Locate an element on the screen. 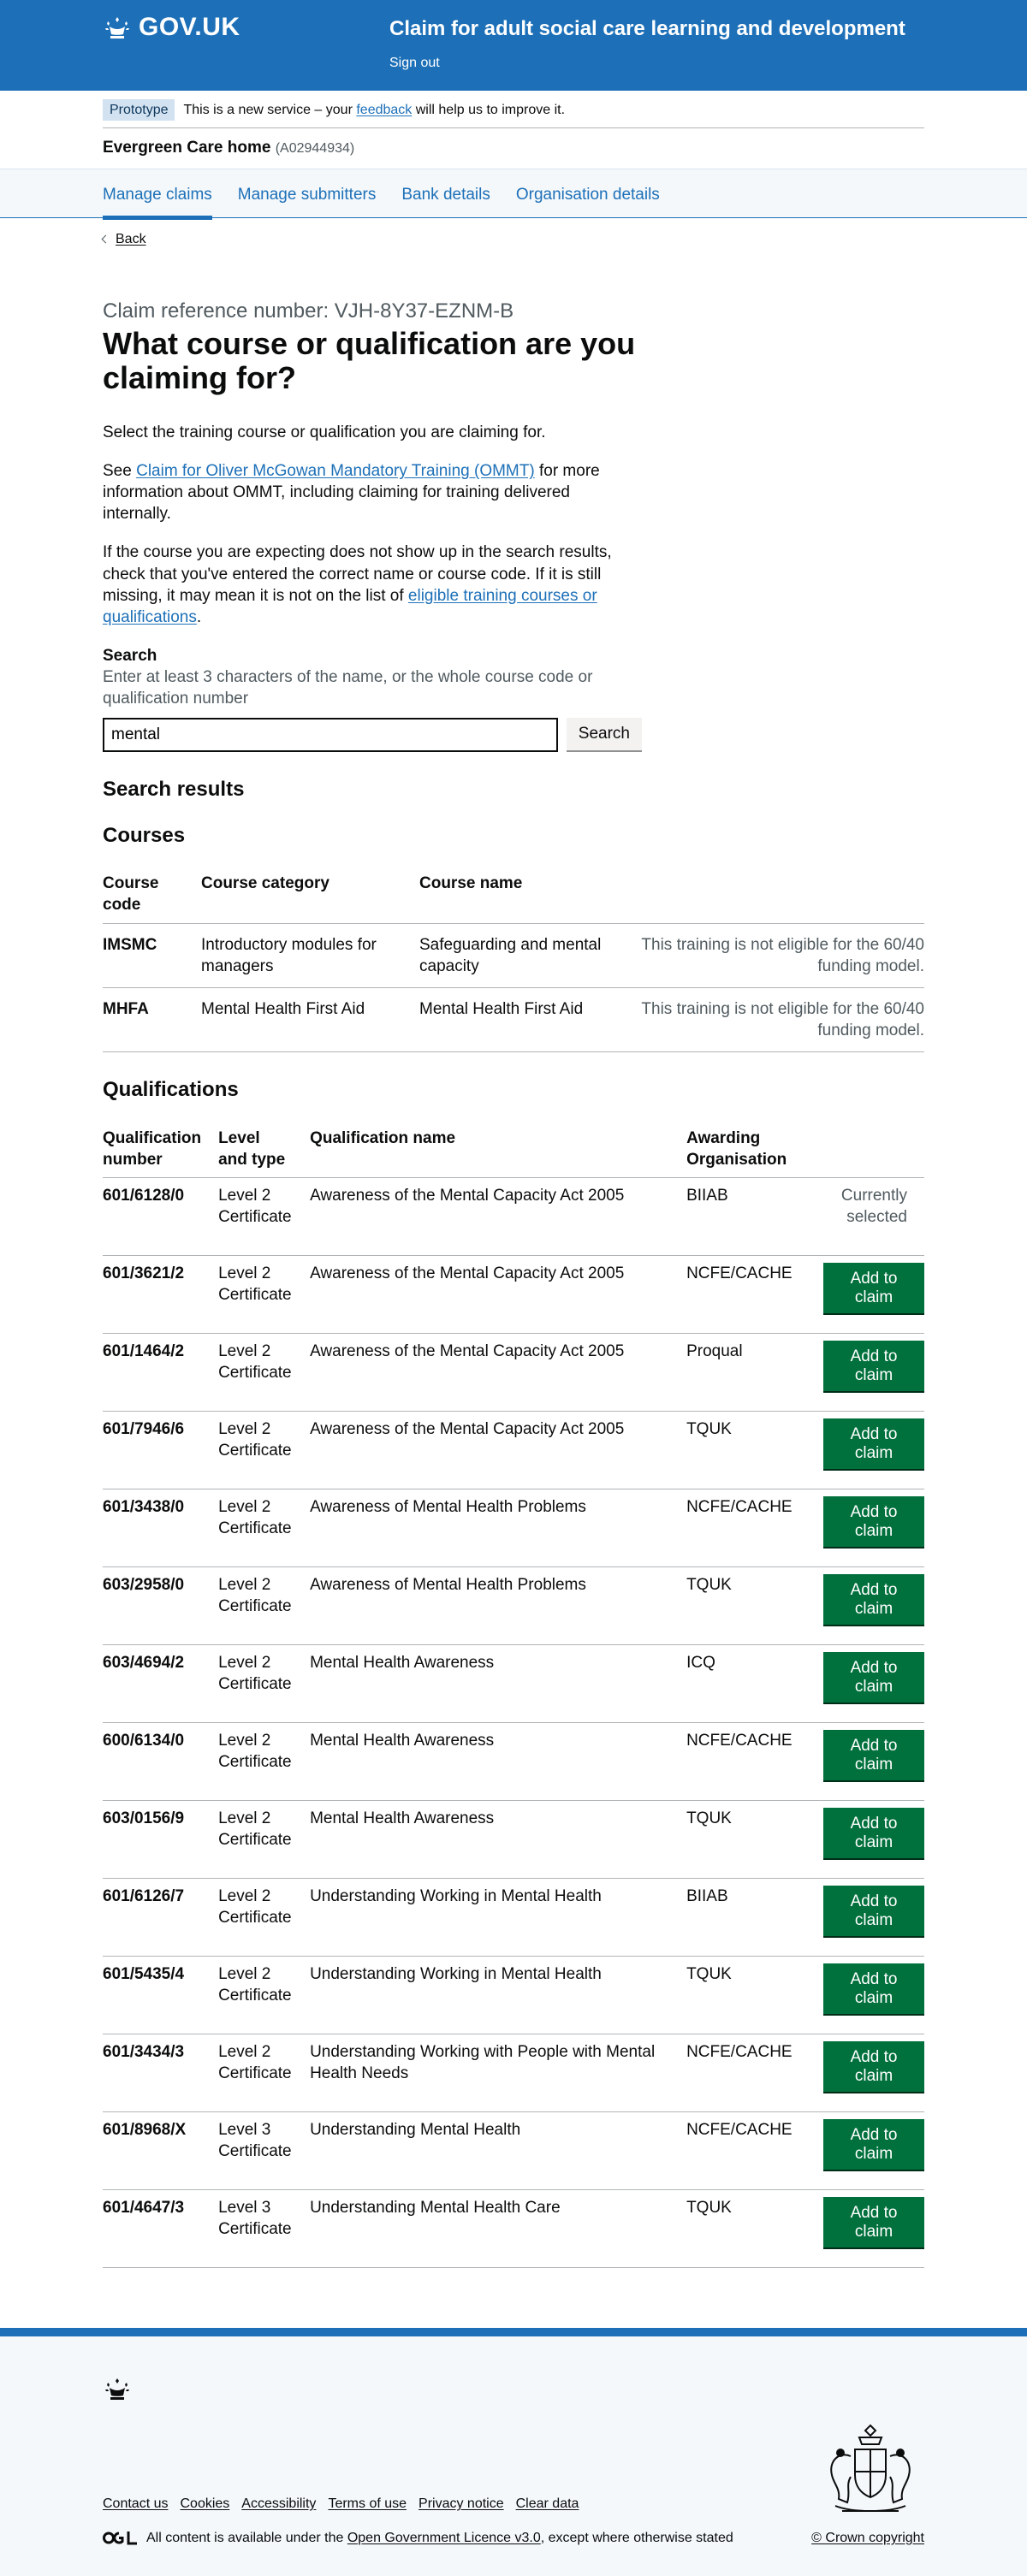 The image size is (1027, 2576). awarding-organisation: BIIAB is located at coordinates (755, 1917).